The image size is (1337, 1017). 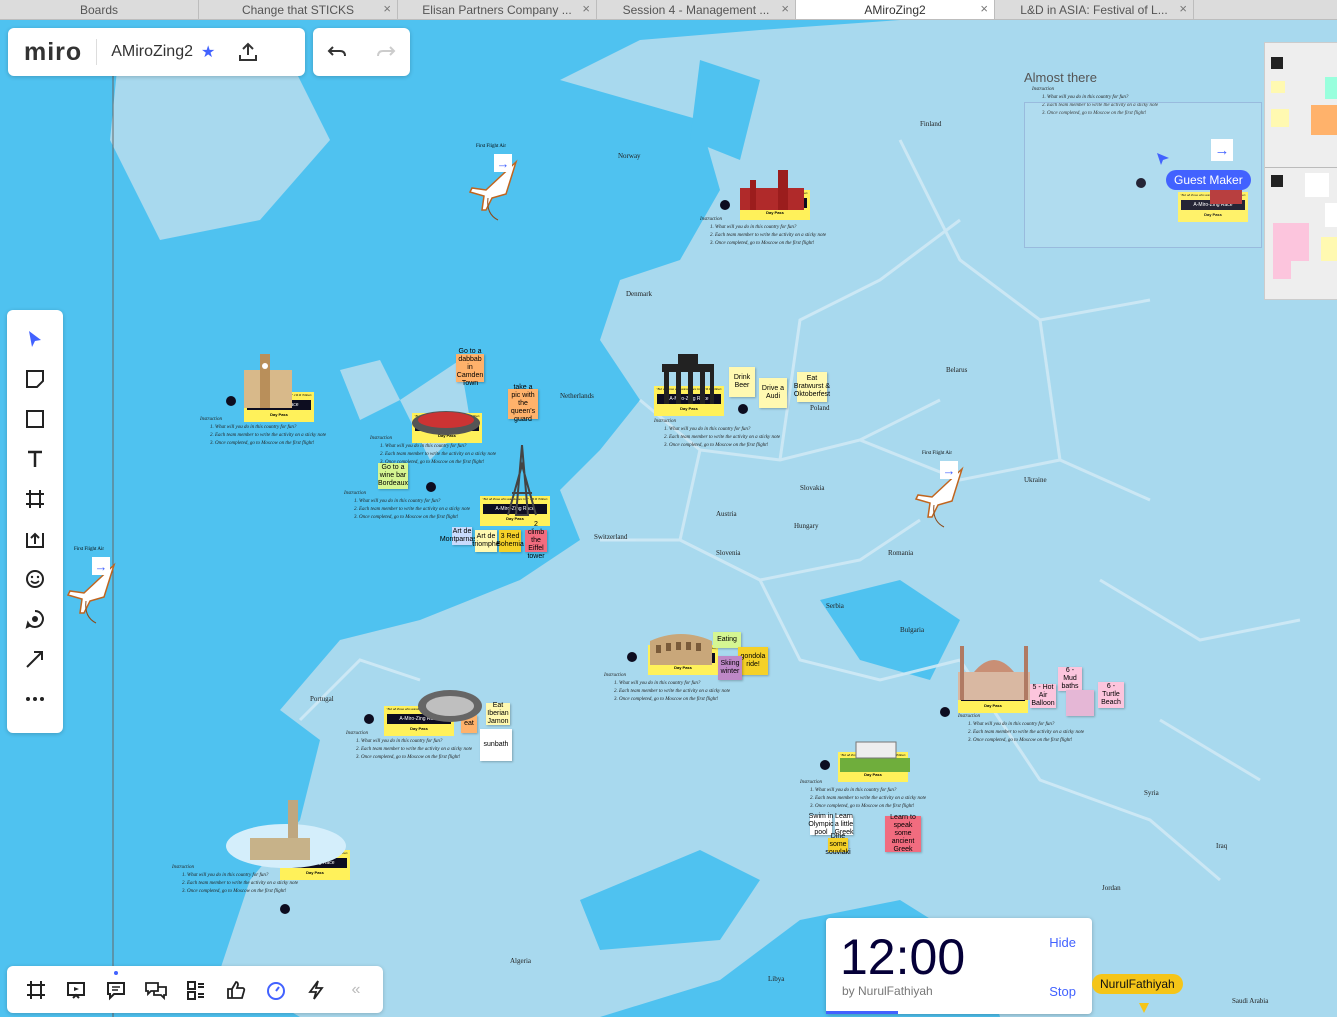 What do you see at coordinates (35, 379) in the screenshot?
I see `sticky-note-icon` at bounding box center [35, 379].